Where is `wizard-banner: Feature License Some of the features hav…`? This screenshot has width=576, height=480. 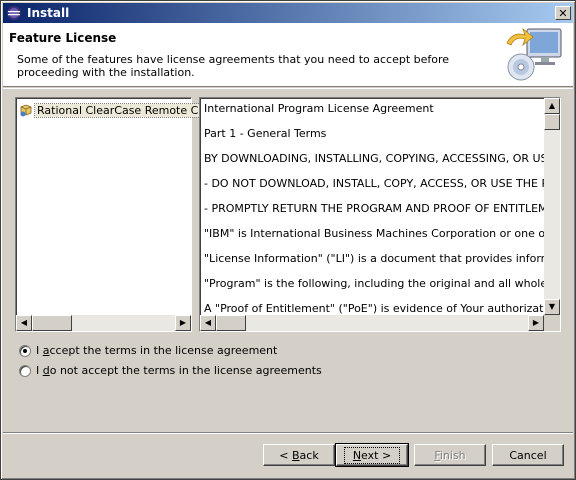 wizard-banner: Feature License Some of the features hav… is located at coordinates (288, 55).